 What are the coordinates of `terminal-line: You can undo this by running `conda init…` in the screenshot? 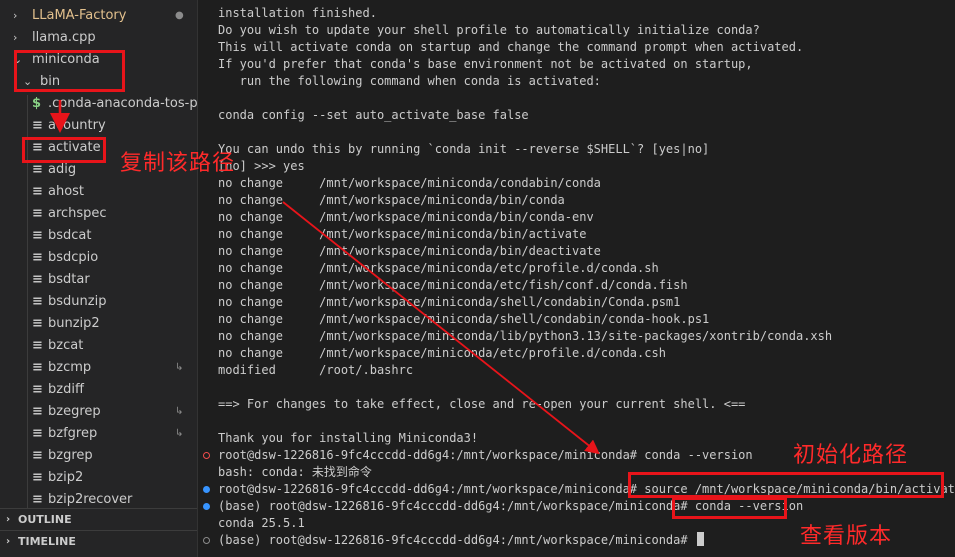 It's located at (463, 149).